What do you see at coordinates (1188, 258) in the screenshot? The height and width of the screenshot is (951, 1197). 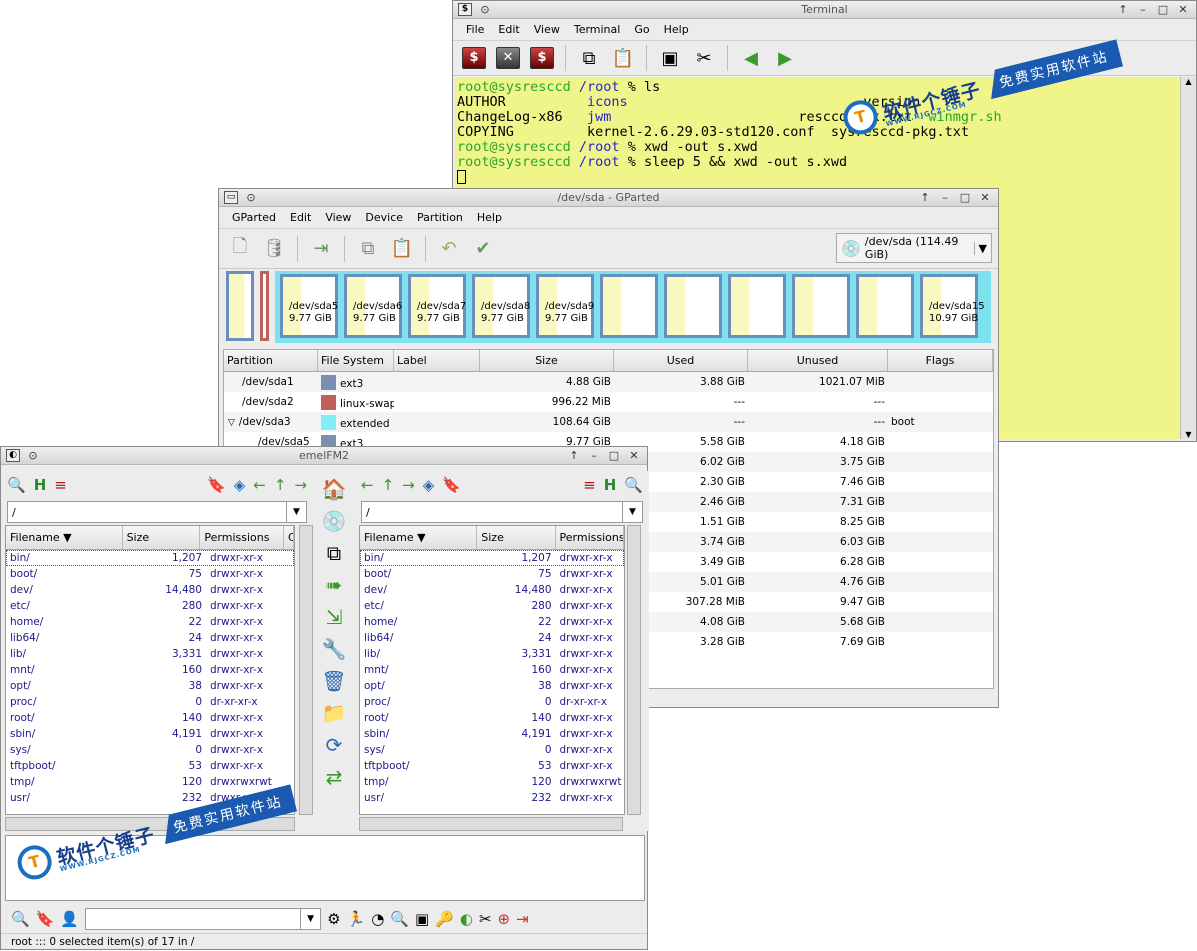 I see `terminal-scrollbar: ▲ ▼` at bounding box center [1188, 258].